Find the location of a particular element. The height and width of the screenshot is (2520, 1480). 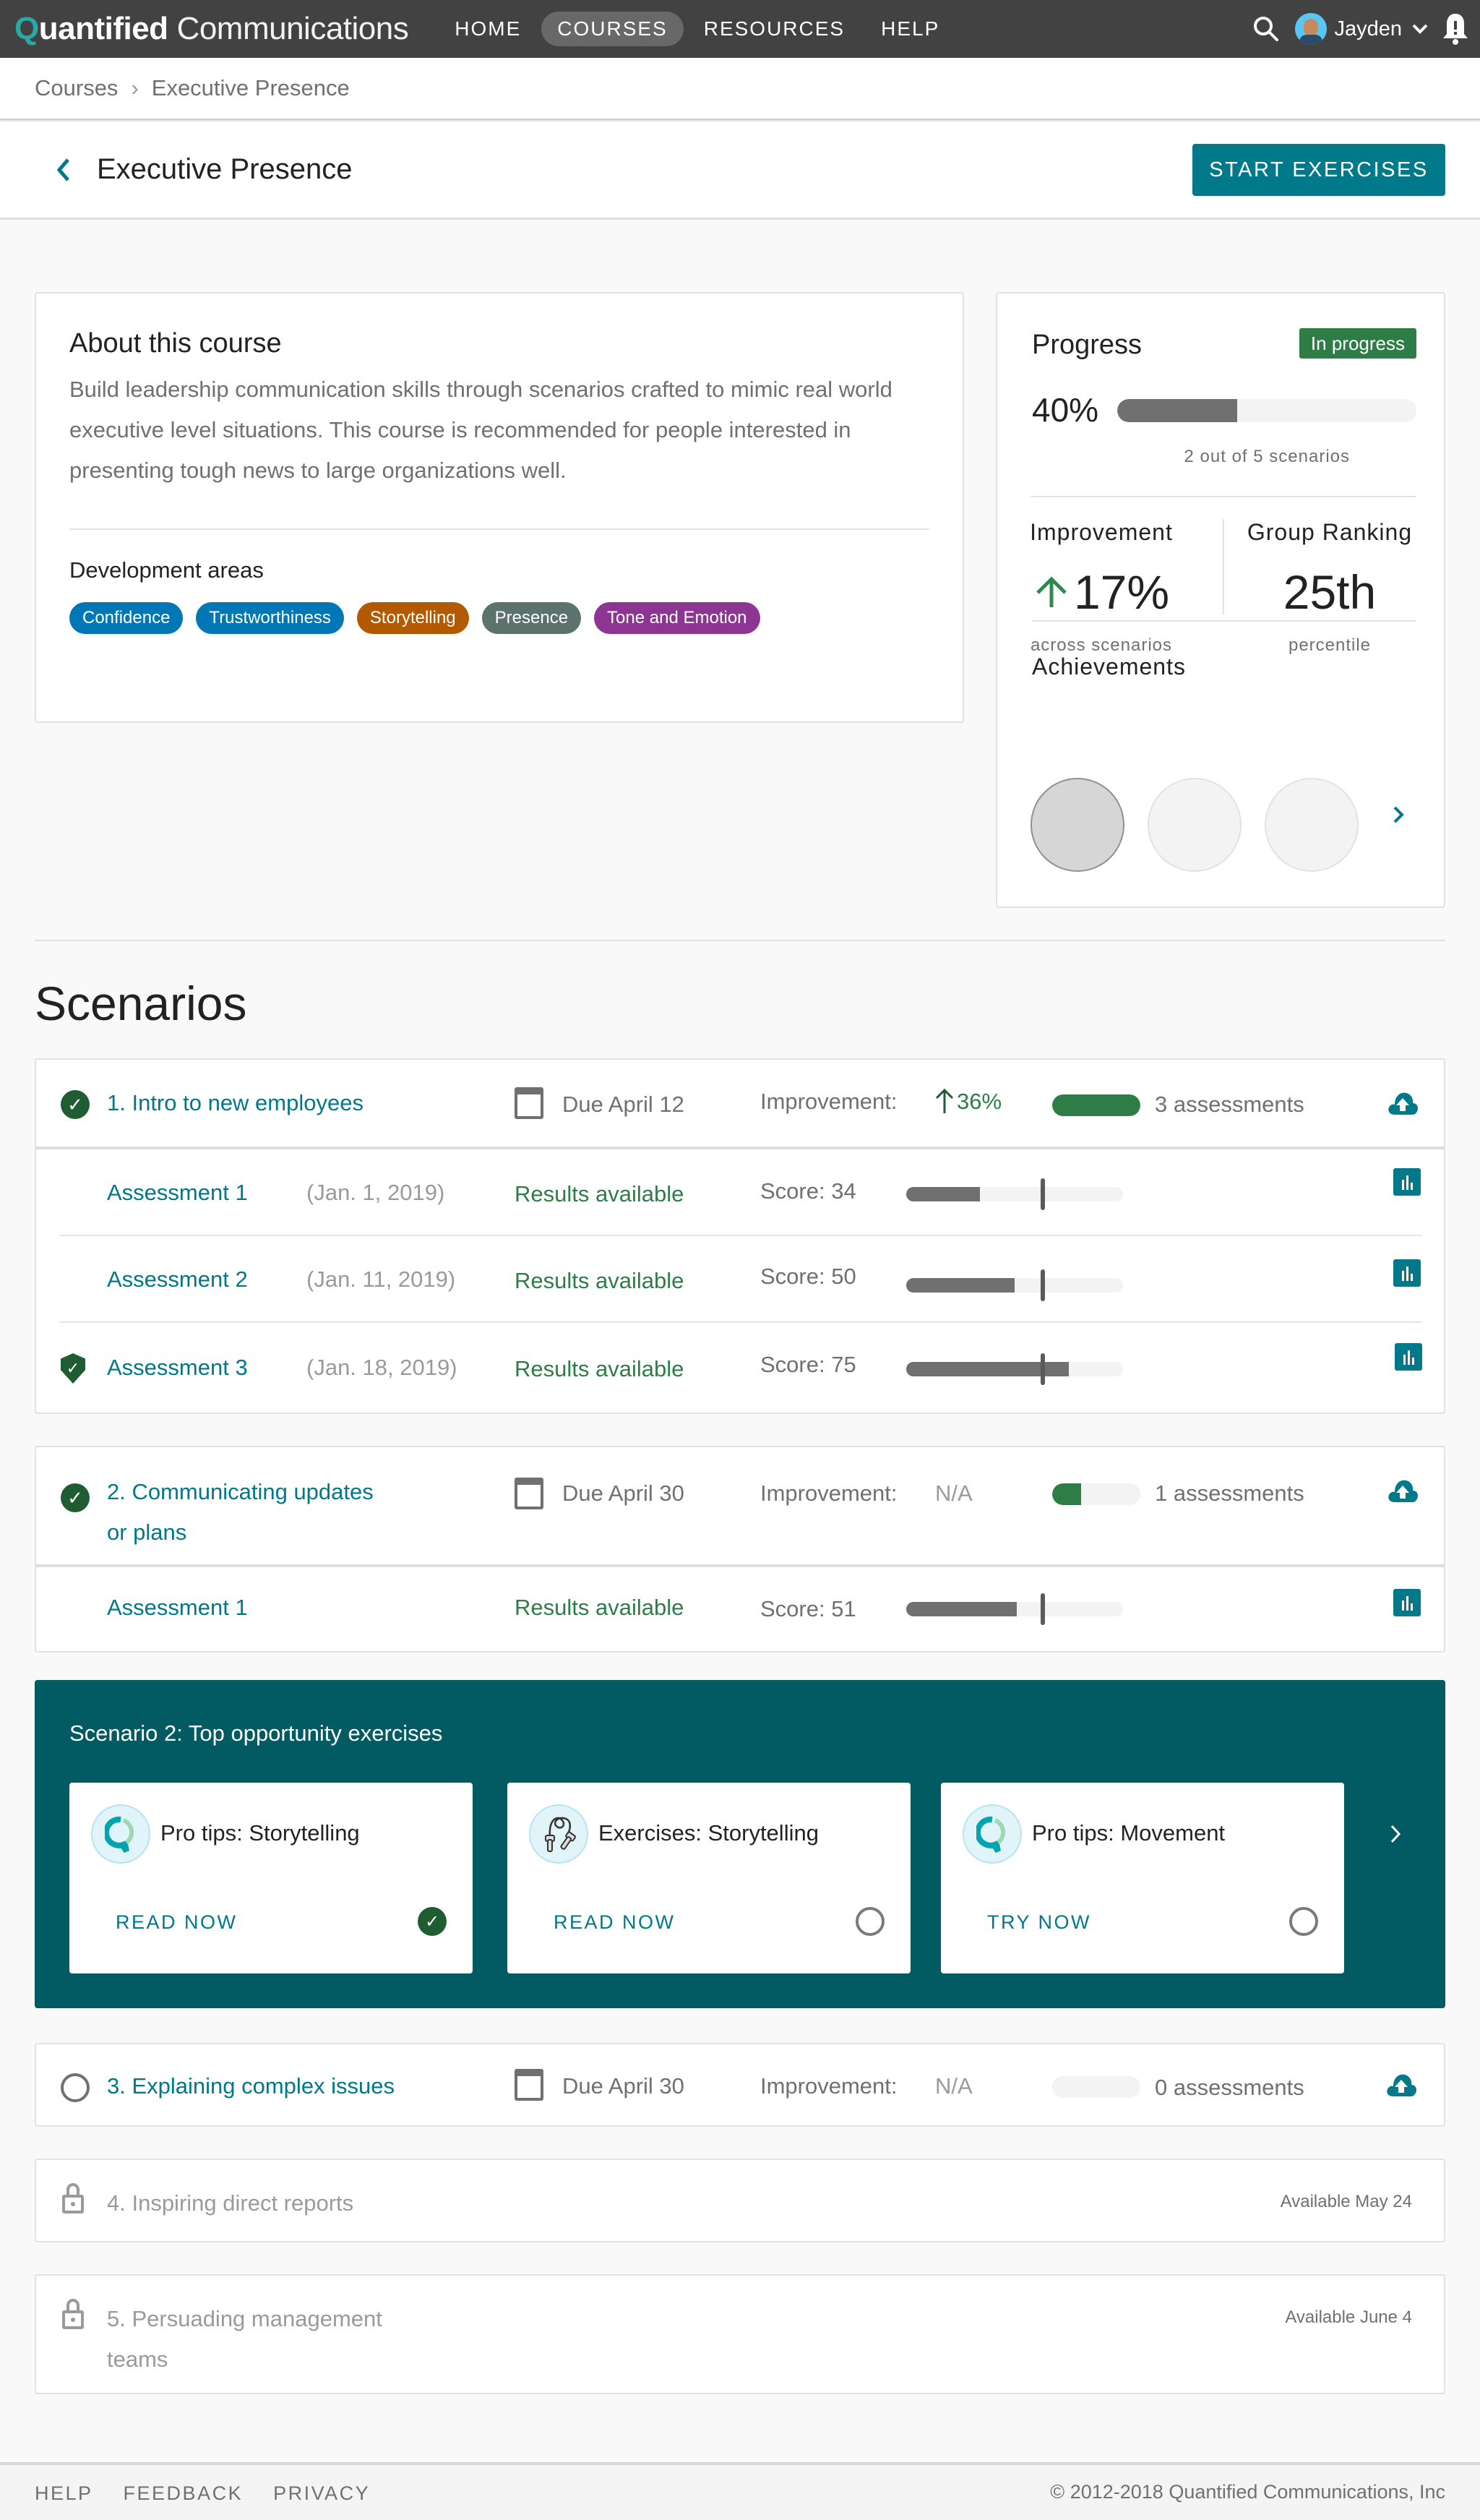

footer-help-link: HELP is located at coordinates (64, 2493).